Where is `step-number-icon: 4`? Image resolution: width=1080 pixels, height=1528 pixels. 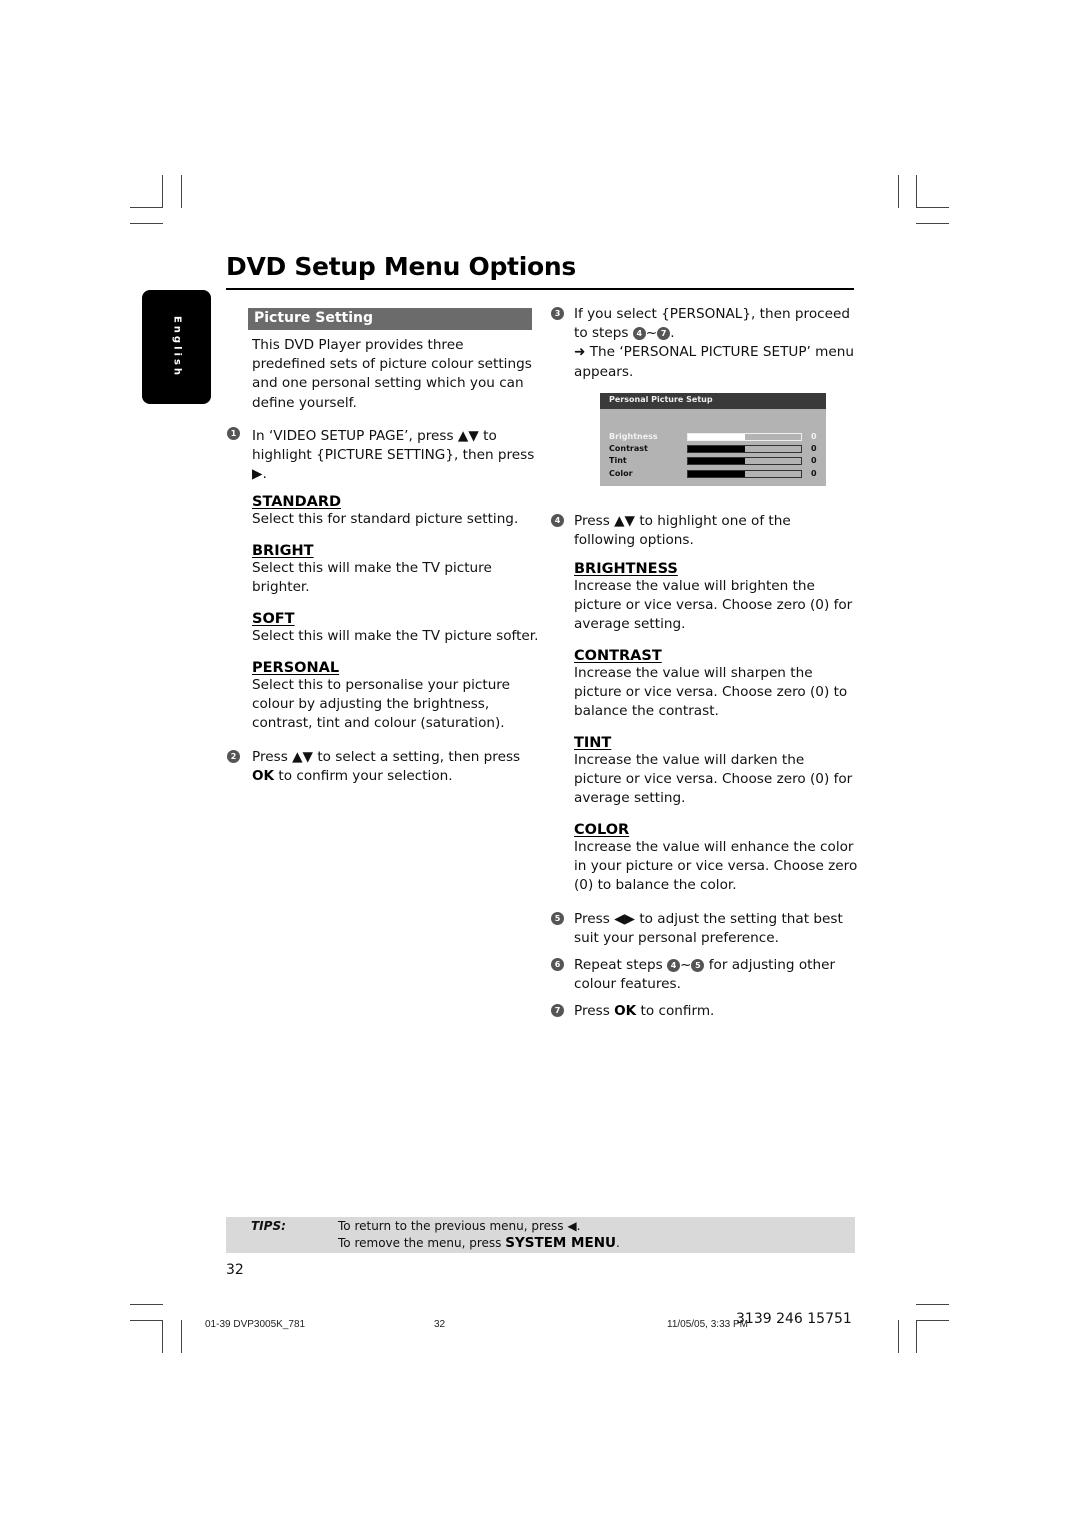
step-number-icon: 4 is located at coordinates (557, 520).